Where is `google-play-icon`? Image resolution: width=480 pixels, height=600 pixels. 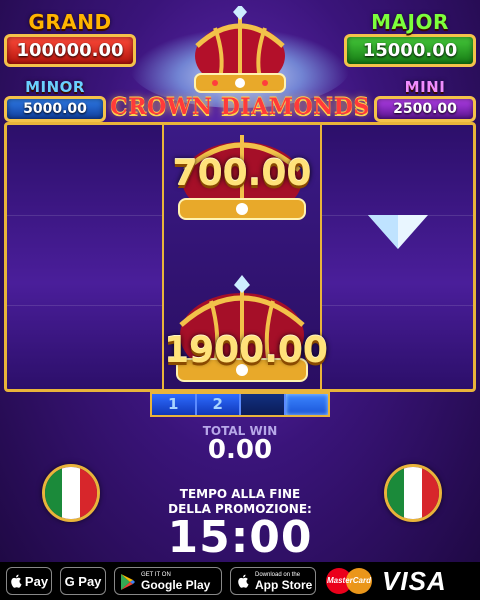 google-play-icon is located at coordinates (128, 582).